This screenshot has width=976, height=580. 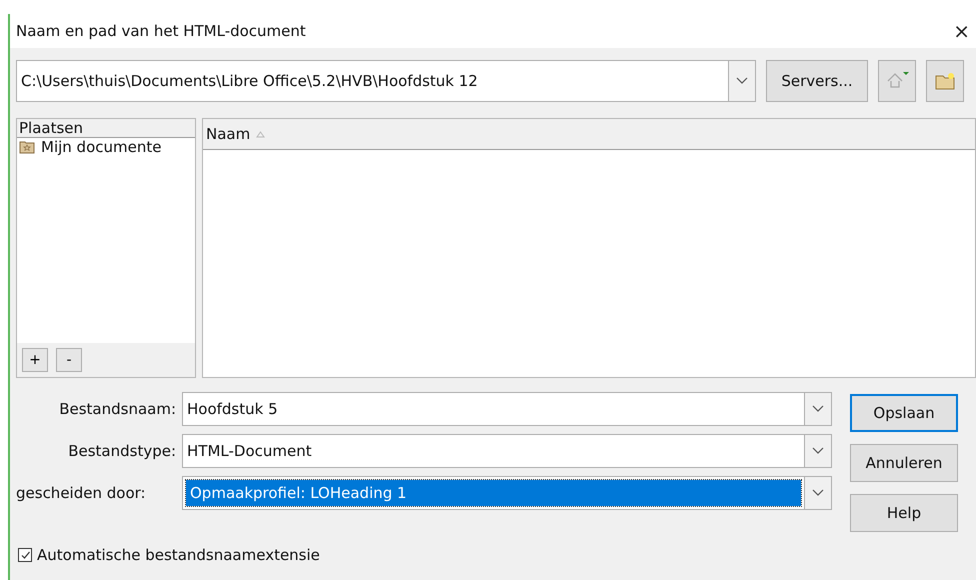 What do you see at coordinates (386, 81) in the screenshot?
I see `path-field: C:\Users\thuis\Documents\Libre Office\5.2\HVB\Hoofdstuk 12` at bounding box center [386, 81].